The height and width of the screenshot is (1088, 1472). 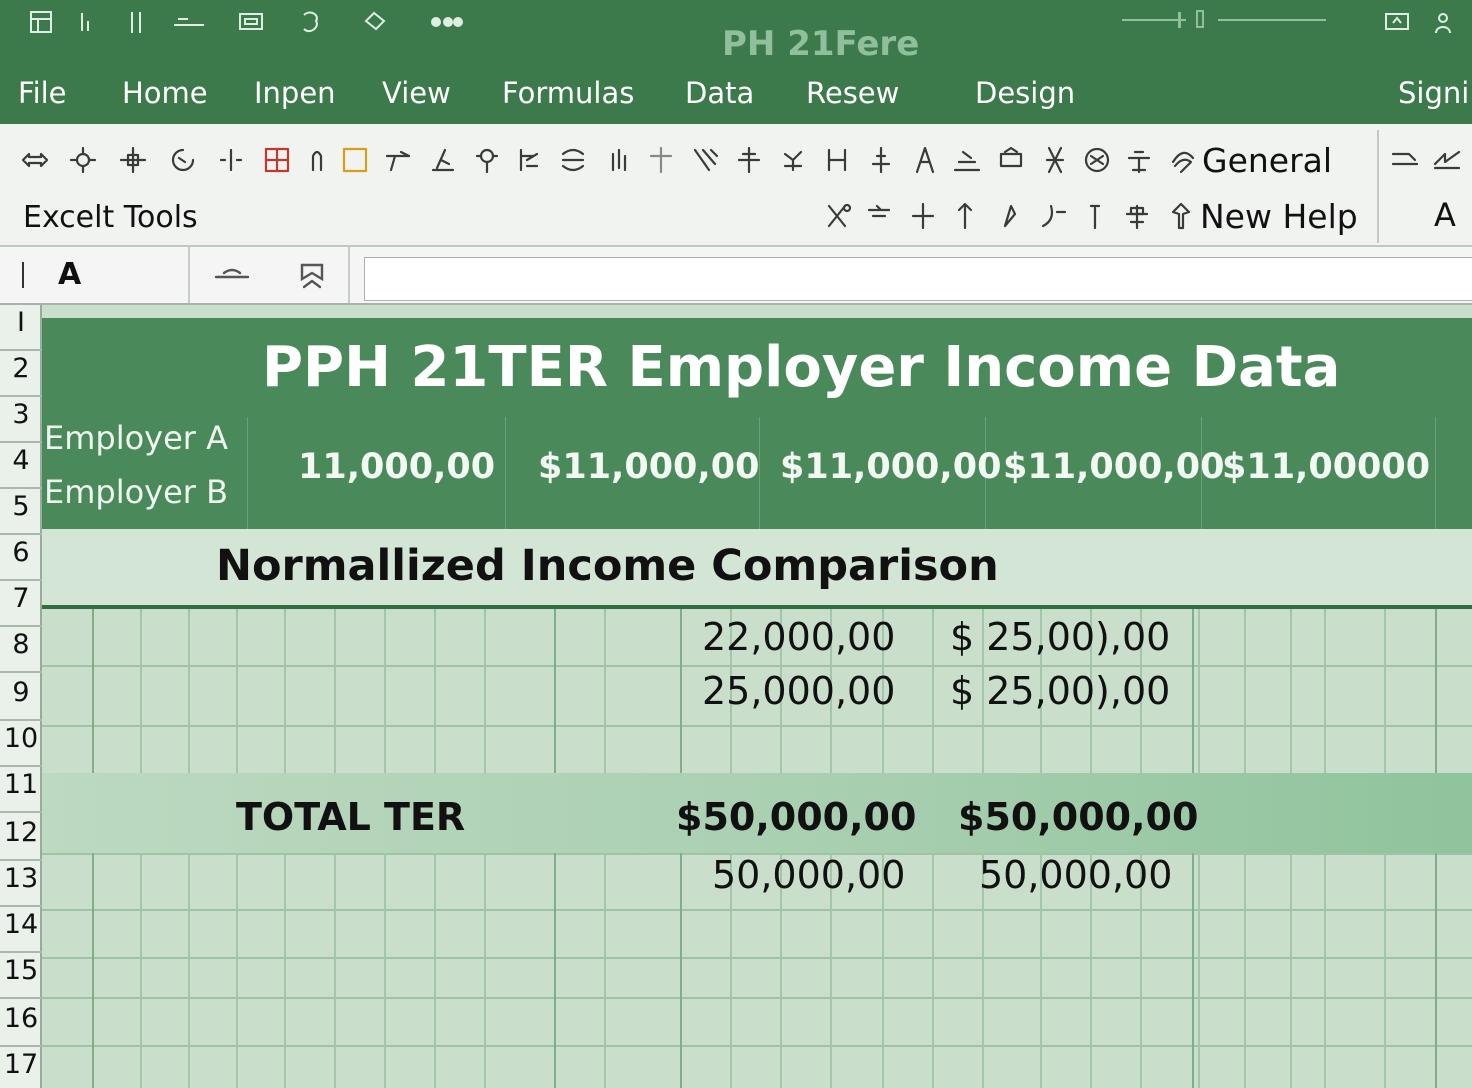 What do you see at coordinates (350, 817) in the screenshot?
I see `total-label: TOTAL TER` at bounding box center [350, 817].